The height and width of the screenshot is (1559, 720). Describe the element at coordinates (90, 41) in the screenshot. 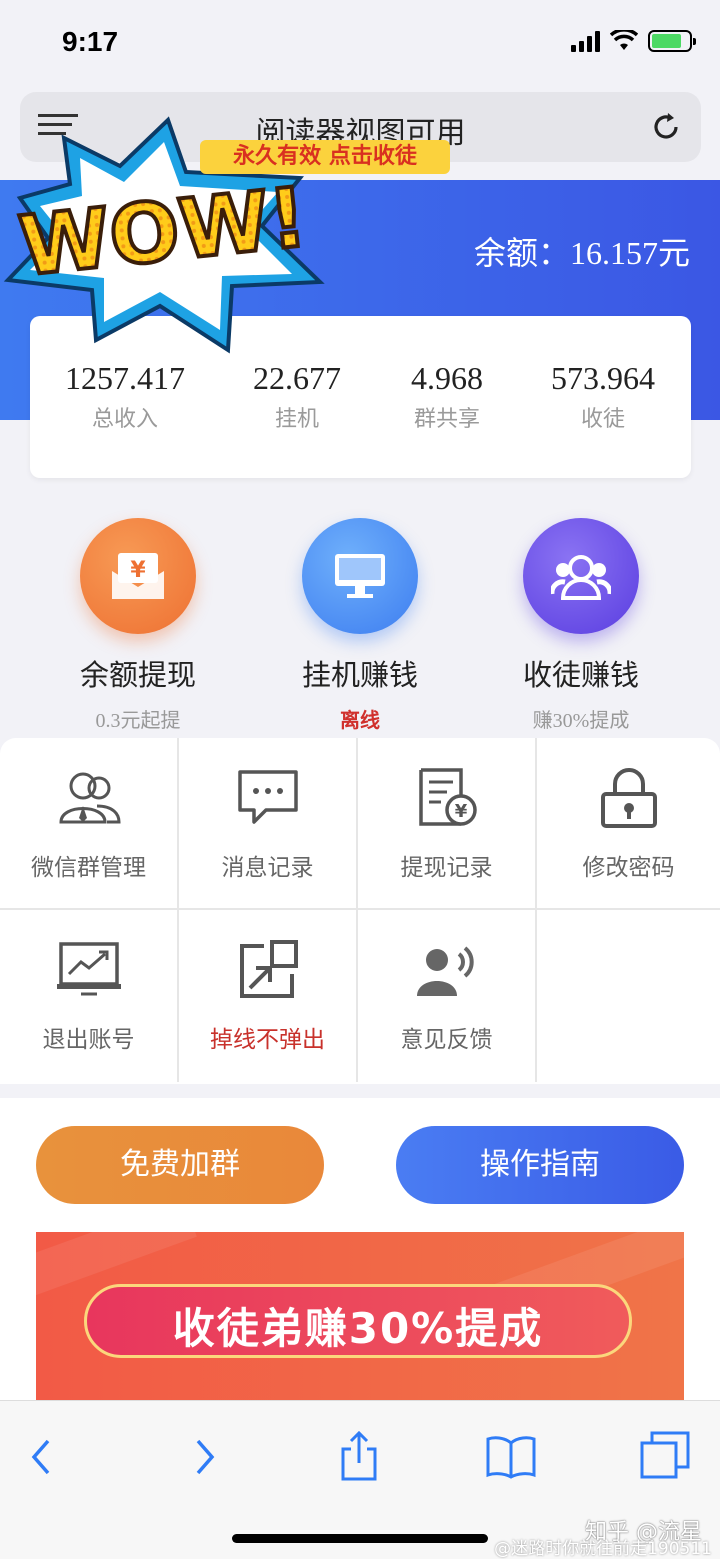

I see `status-time: 9:17` at that location.